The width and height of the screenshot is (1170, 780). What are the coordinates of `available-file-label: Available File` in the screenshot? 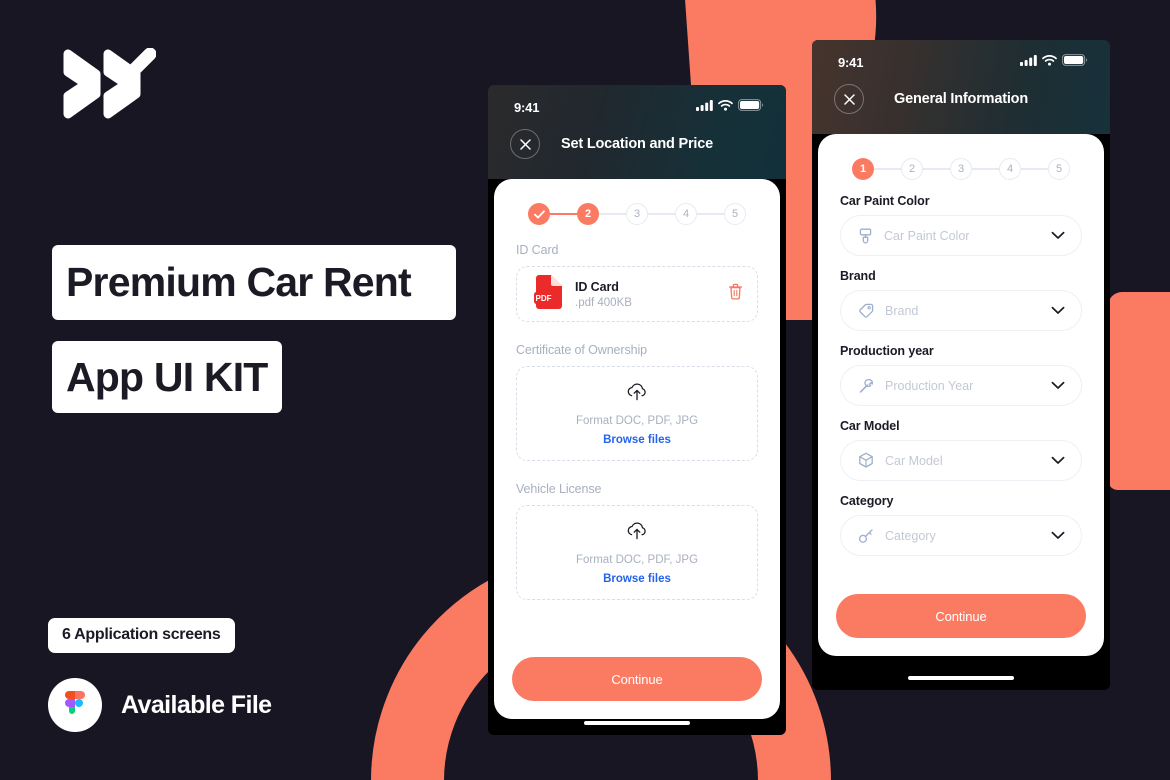 It's located at (196, 704).